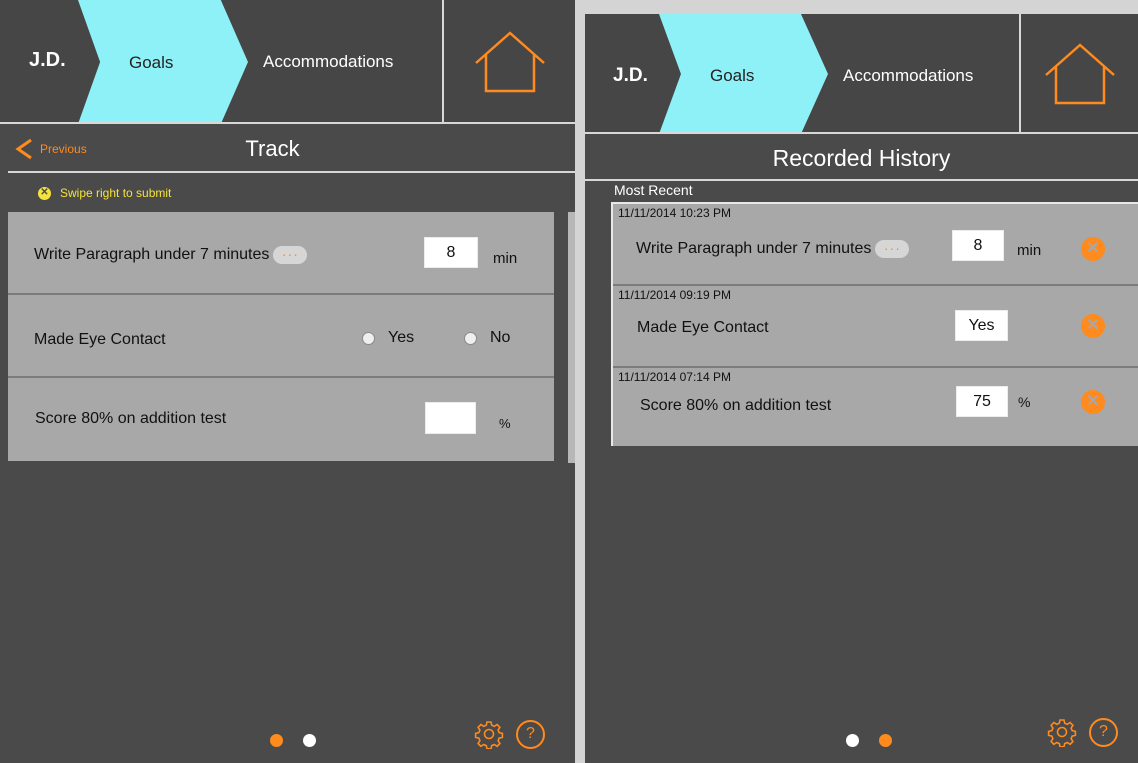 The height and width of the screenshot is (763, 1138). What do you see at coordinates (451, 252) in the screenshot?
I see `goal-value-input: 8` at bounding box center [451, 252].